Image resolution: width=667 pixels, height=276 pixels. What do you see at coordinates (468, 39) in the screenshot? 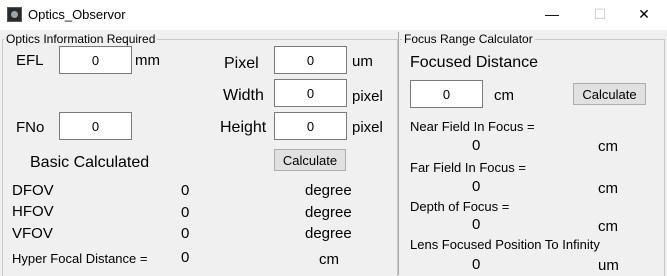
I see `focus-group-title: Focus Range Calculator` at bounding box center [468, 39].